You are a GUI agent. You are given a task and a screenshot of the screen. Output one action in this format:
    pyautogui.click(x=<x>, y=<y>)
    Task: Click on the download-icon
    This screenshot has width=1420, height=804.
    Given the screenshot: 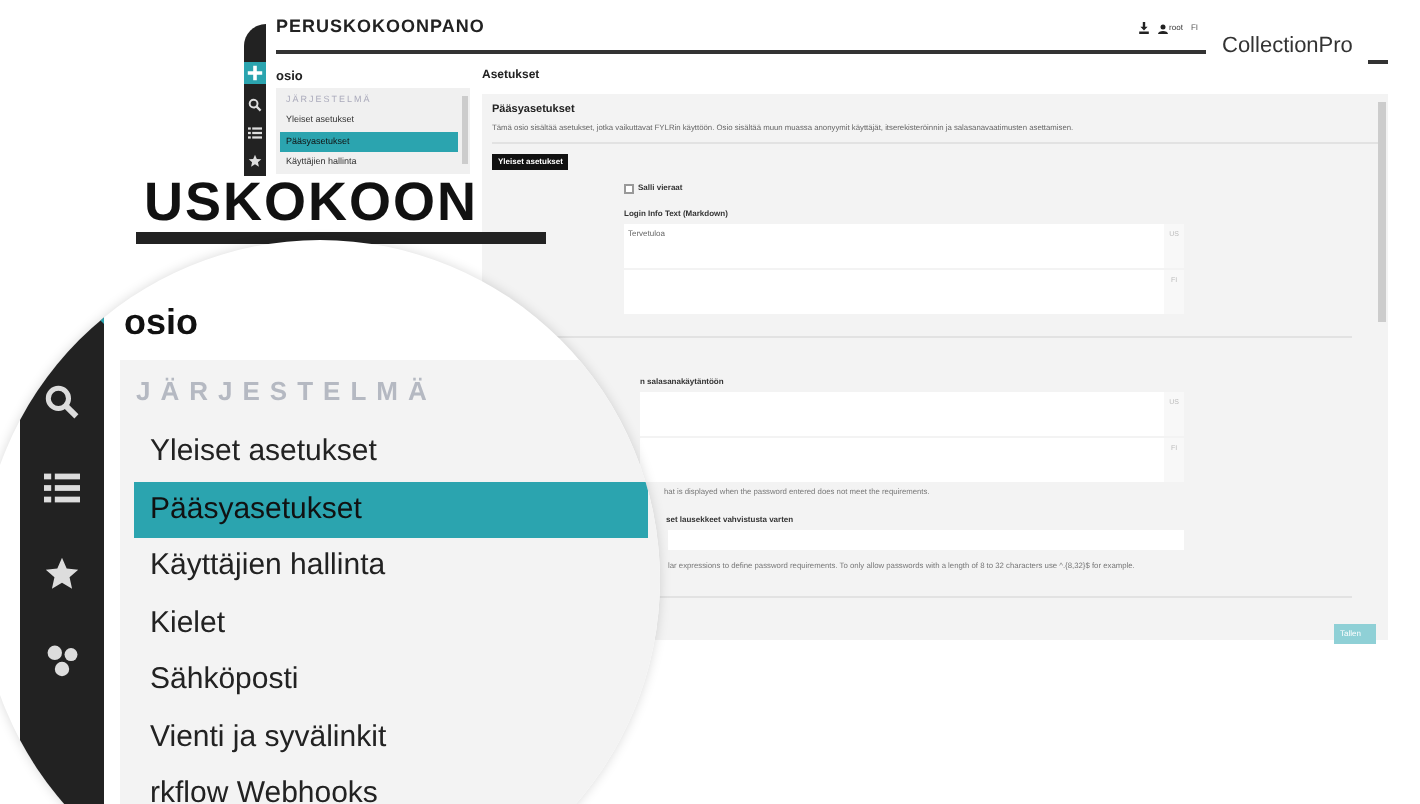 What is the action you would take?
    pyautogui.click(x=1143, y=28)
    